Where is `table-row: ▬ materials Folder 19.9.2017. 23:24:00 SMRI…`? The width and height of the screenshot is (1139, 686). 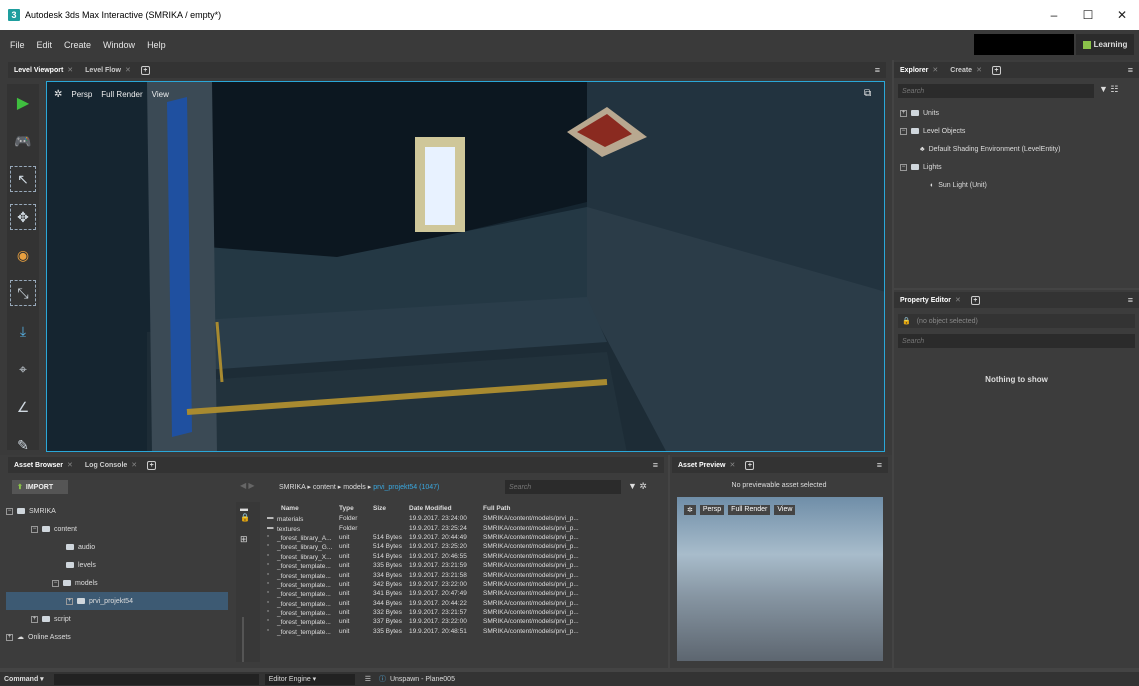 table-row: ▬ materials Folder 19.9.2017. 23:24:00 SMRI… is located at coordinates (463, 518).